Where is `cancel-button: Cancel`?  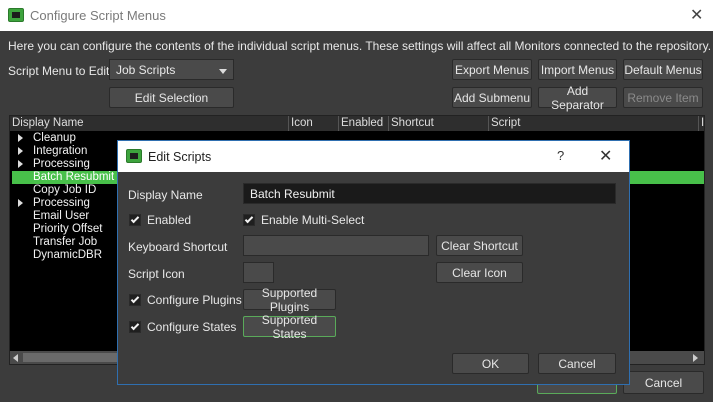 cancel-button: Cancel is located at coordinates (577, 363).